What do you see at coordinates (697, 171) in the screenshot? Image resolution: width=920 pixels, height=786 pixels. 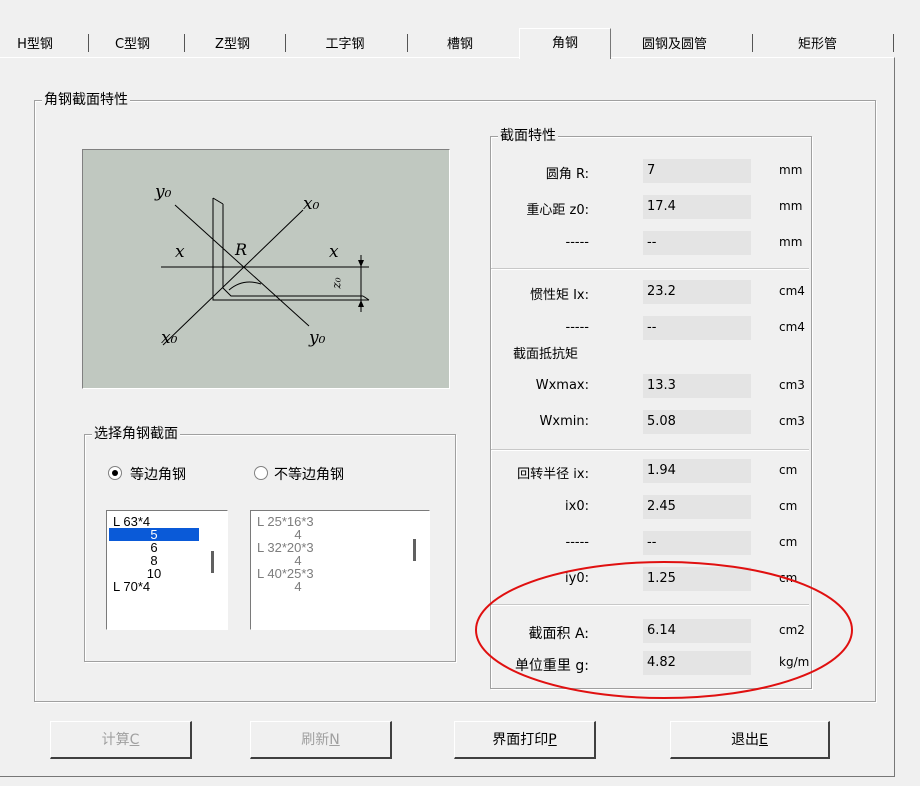 I see `prop-value: 7` at bounding box center [697, 171].